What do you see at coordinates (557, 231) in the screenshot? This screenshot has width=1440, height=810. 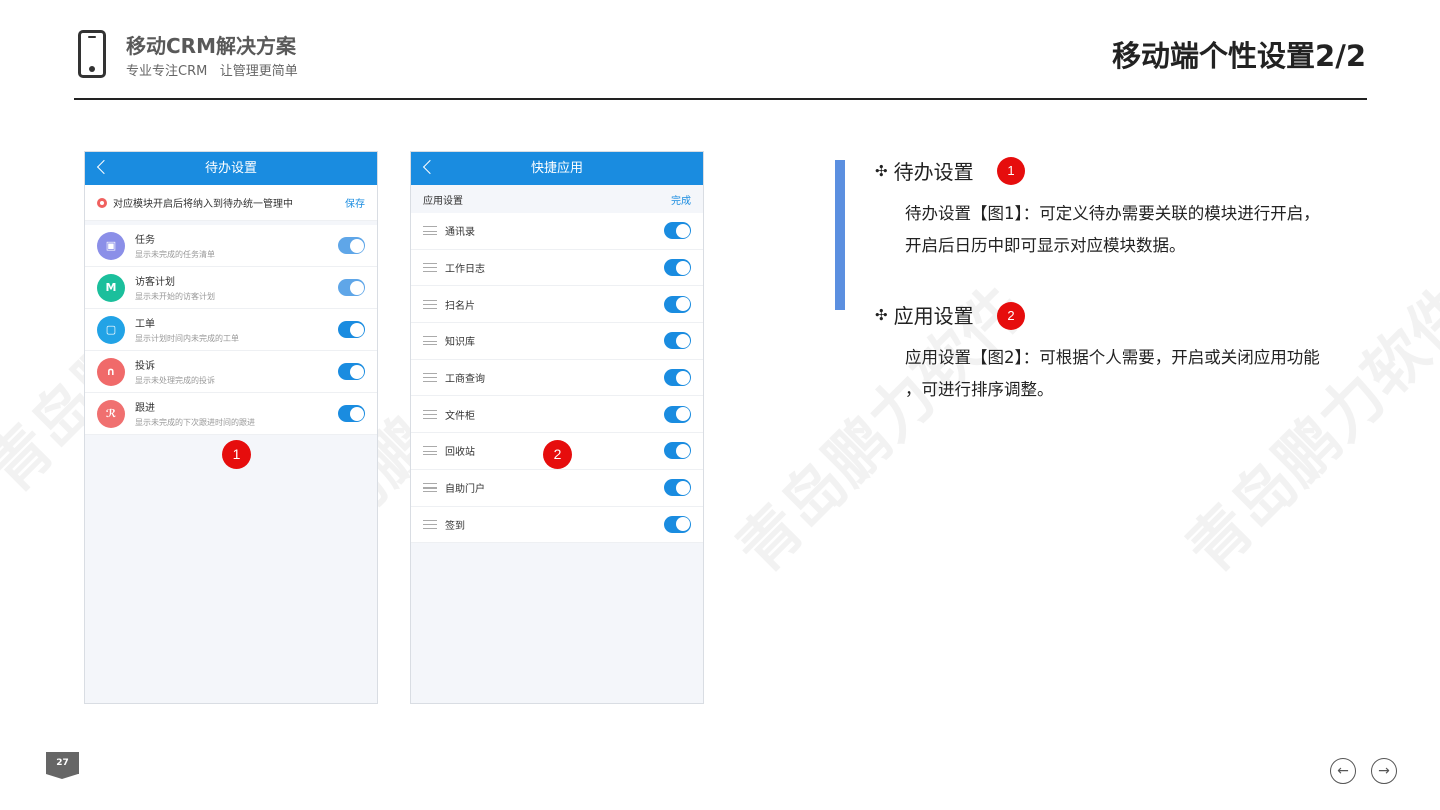 I see `app-row: 通讯录` at bounding box center [557, 231].